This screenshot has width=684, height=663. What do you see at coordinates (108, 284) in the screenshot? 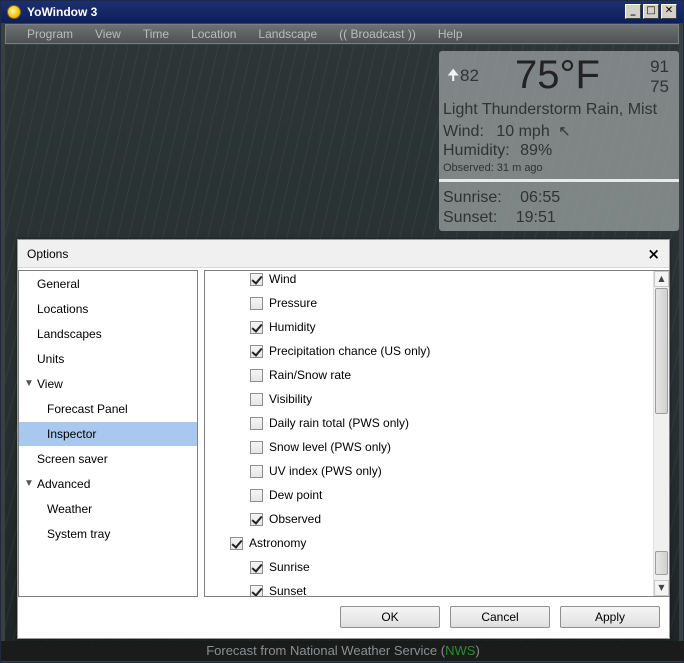
I see `nav-item-general: General` at bounding box center [108, 284].